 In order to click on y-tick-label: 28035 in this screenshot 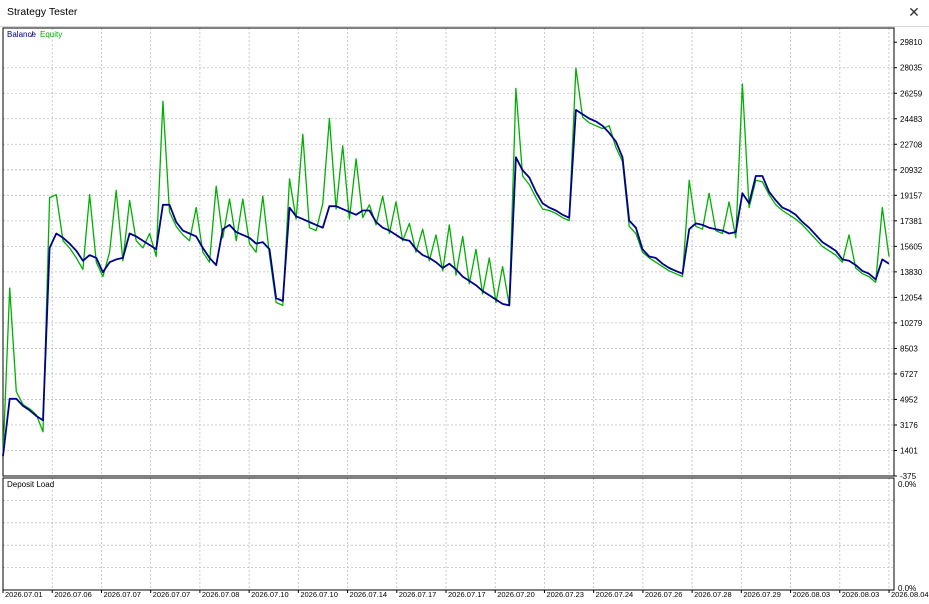, I will do `click(911, 68)`.